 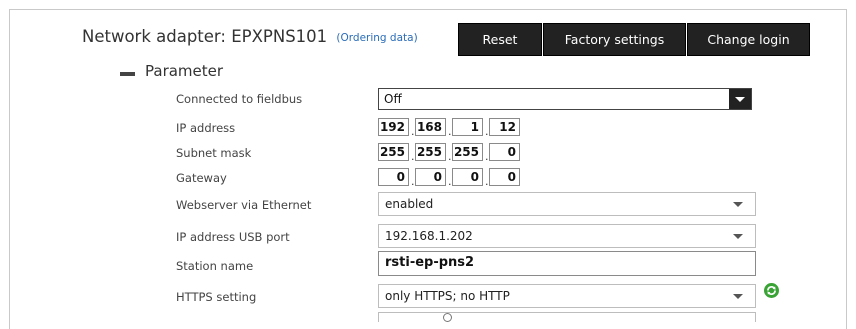 What do you see at coordinates (504, 152) in the screenshot?
I see `subnet-octet-4: 0` at bounding box center [504, 152].